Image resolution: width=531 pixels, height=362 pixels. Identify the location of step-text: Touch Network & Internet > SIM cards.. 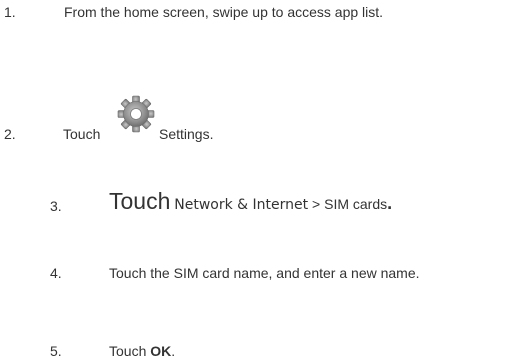
(251, 202).